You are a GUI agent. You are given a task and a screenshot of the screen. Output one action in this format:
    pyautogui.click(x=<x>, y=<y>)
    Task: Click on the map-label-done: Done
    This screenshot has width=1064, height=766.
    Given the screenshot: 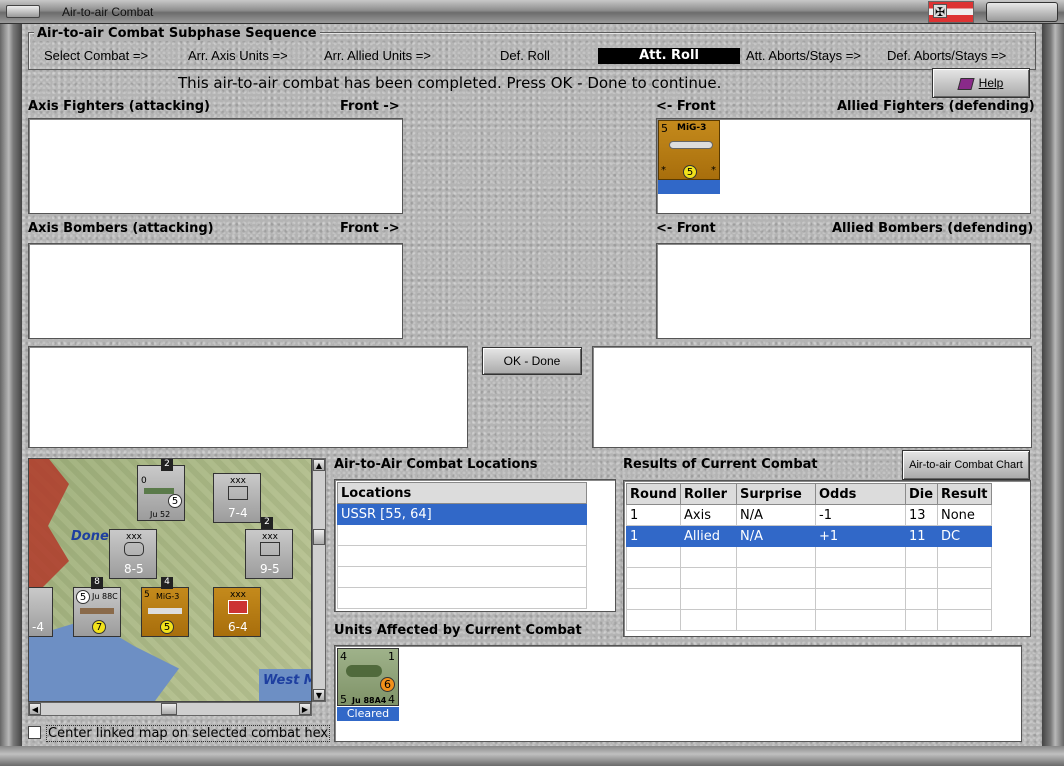 What is the action you would take?
    pyautogui.click(x=90, y=536)
    